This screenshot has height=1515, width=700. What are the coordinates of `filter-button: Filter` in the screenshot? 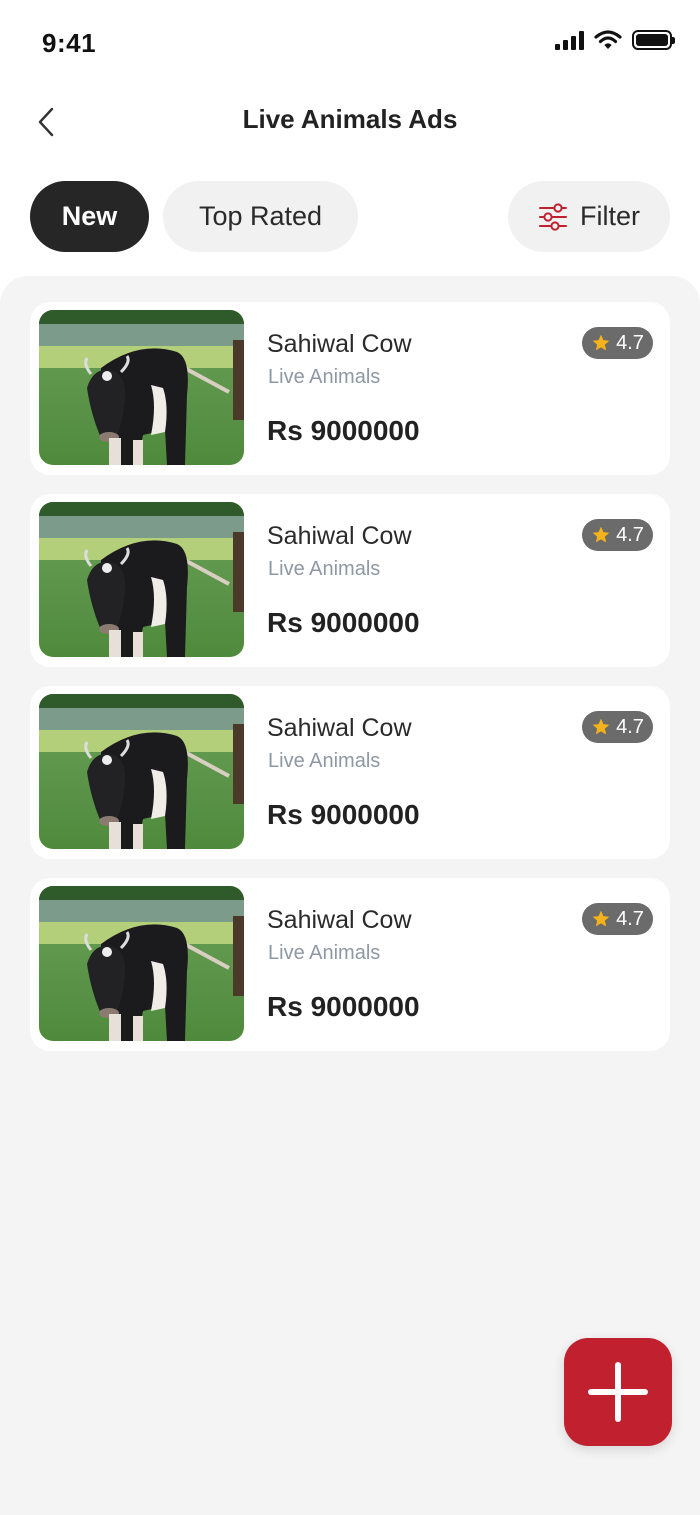 It's located at (589, 216).